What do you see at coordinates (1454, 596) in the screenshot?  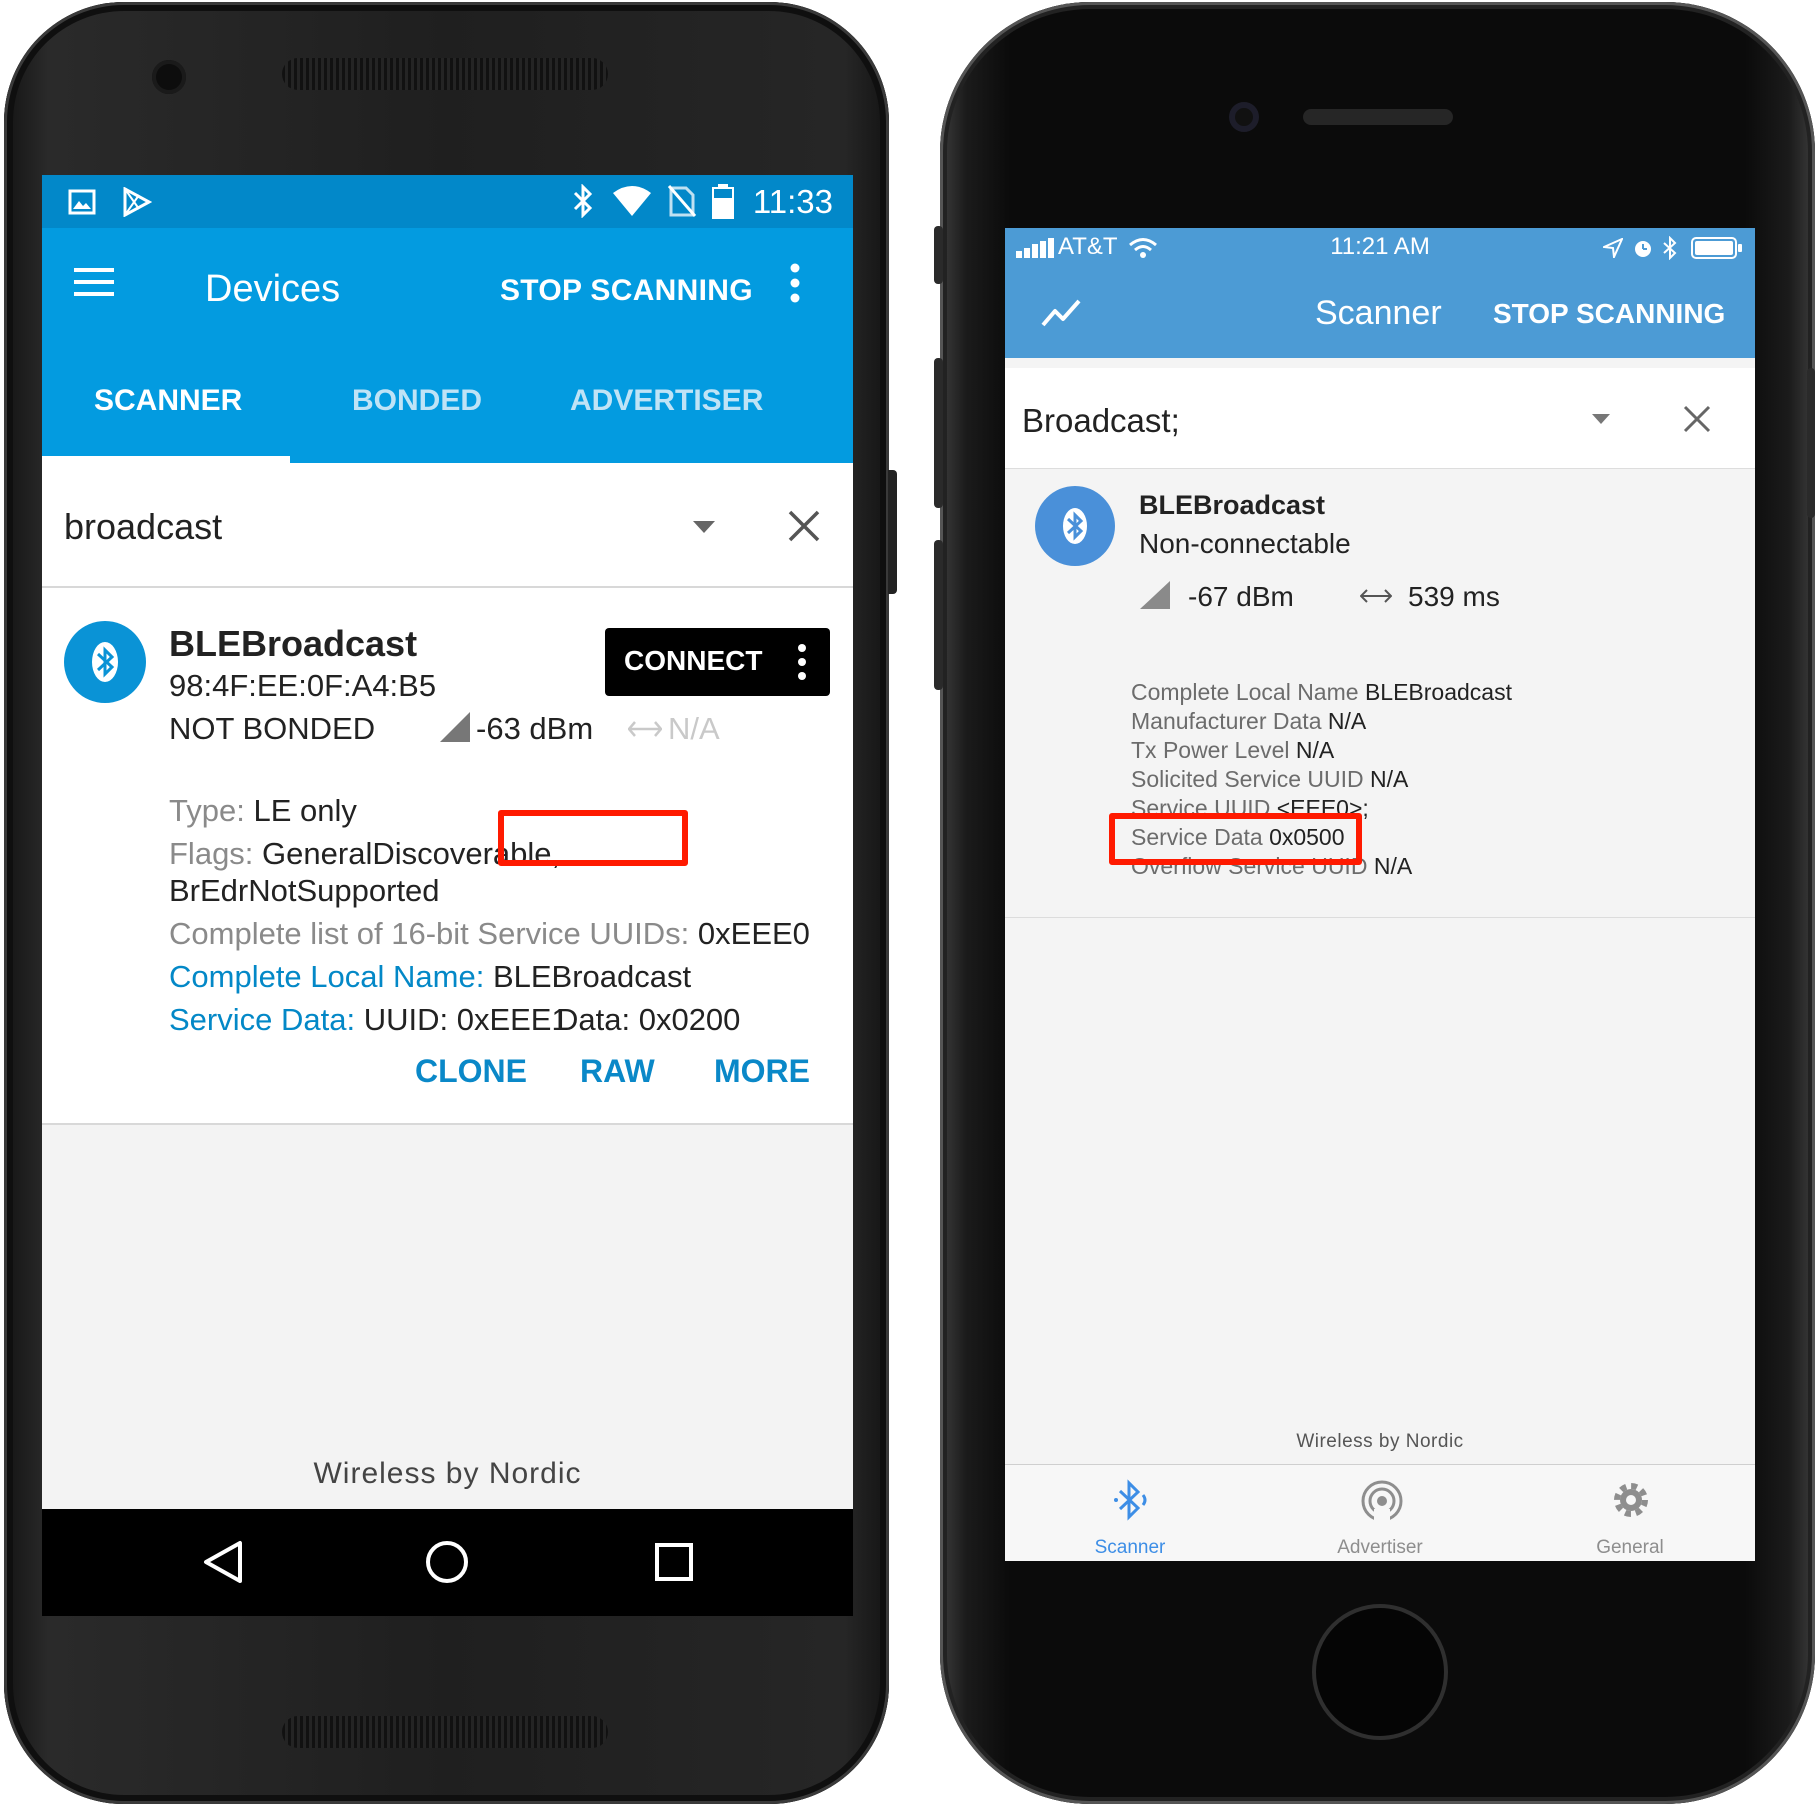 I see `interval-value: 539 ms` at bounding box center [1454, 596].